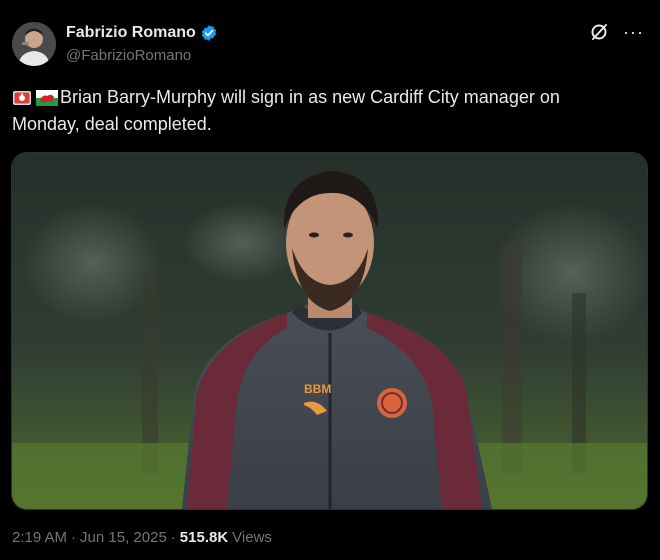 The width and height of the screenshot is (660, 560). What do you see at coordinates (204, 537) in the screenshot?
I see `views-count: 515.8K` at bounding box center [204, 537].